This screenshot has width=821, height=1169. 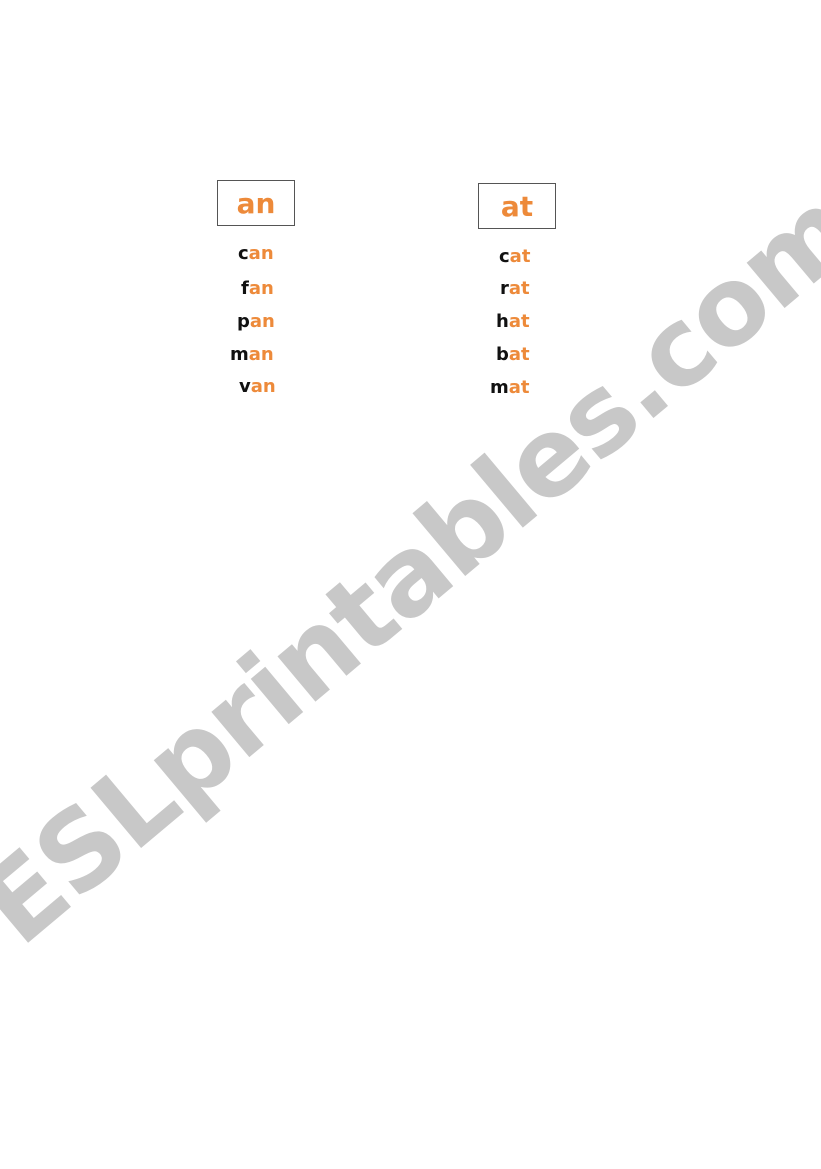 I want to click on word-onset: b, so click(x=502, y=354).